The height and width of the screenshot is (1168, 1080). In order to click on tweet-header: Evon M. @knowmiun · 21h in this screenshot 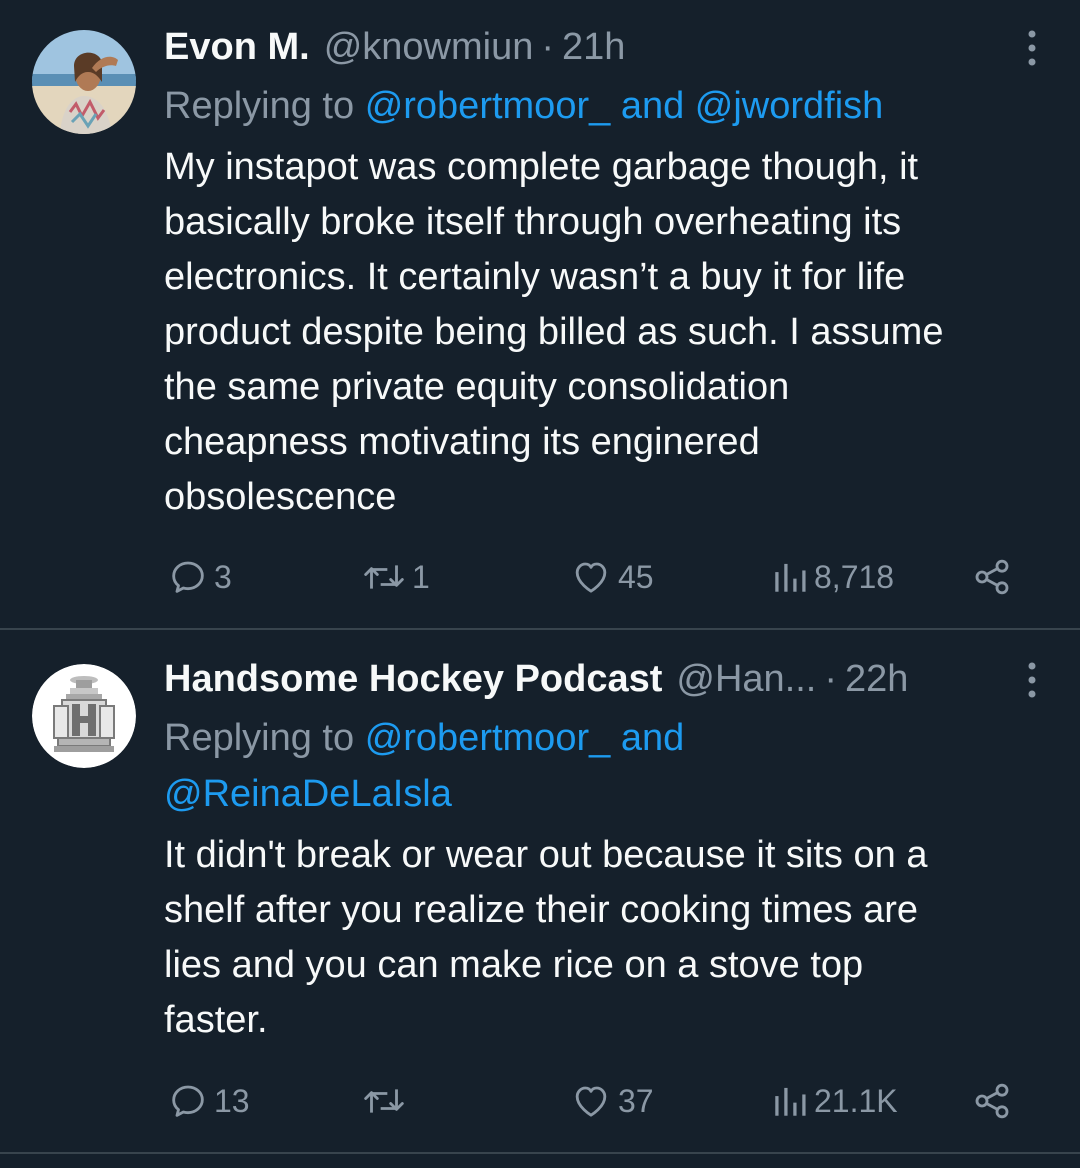, I will do `click(574, 47)`.